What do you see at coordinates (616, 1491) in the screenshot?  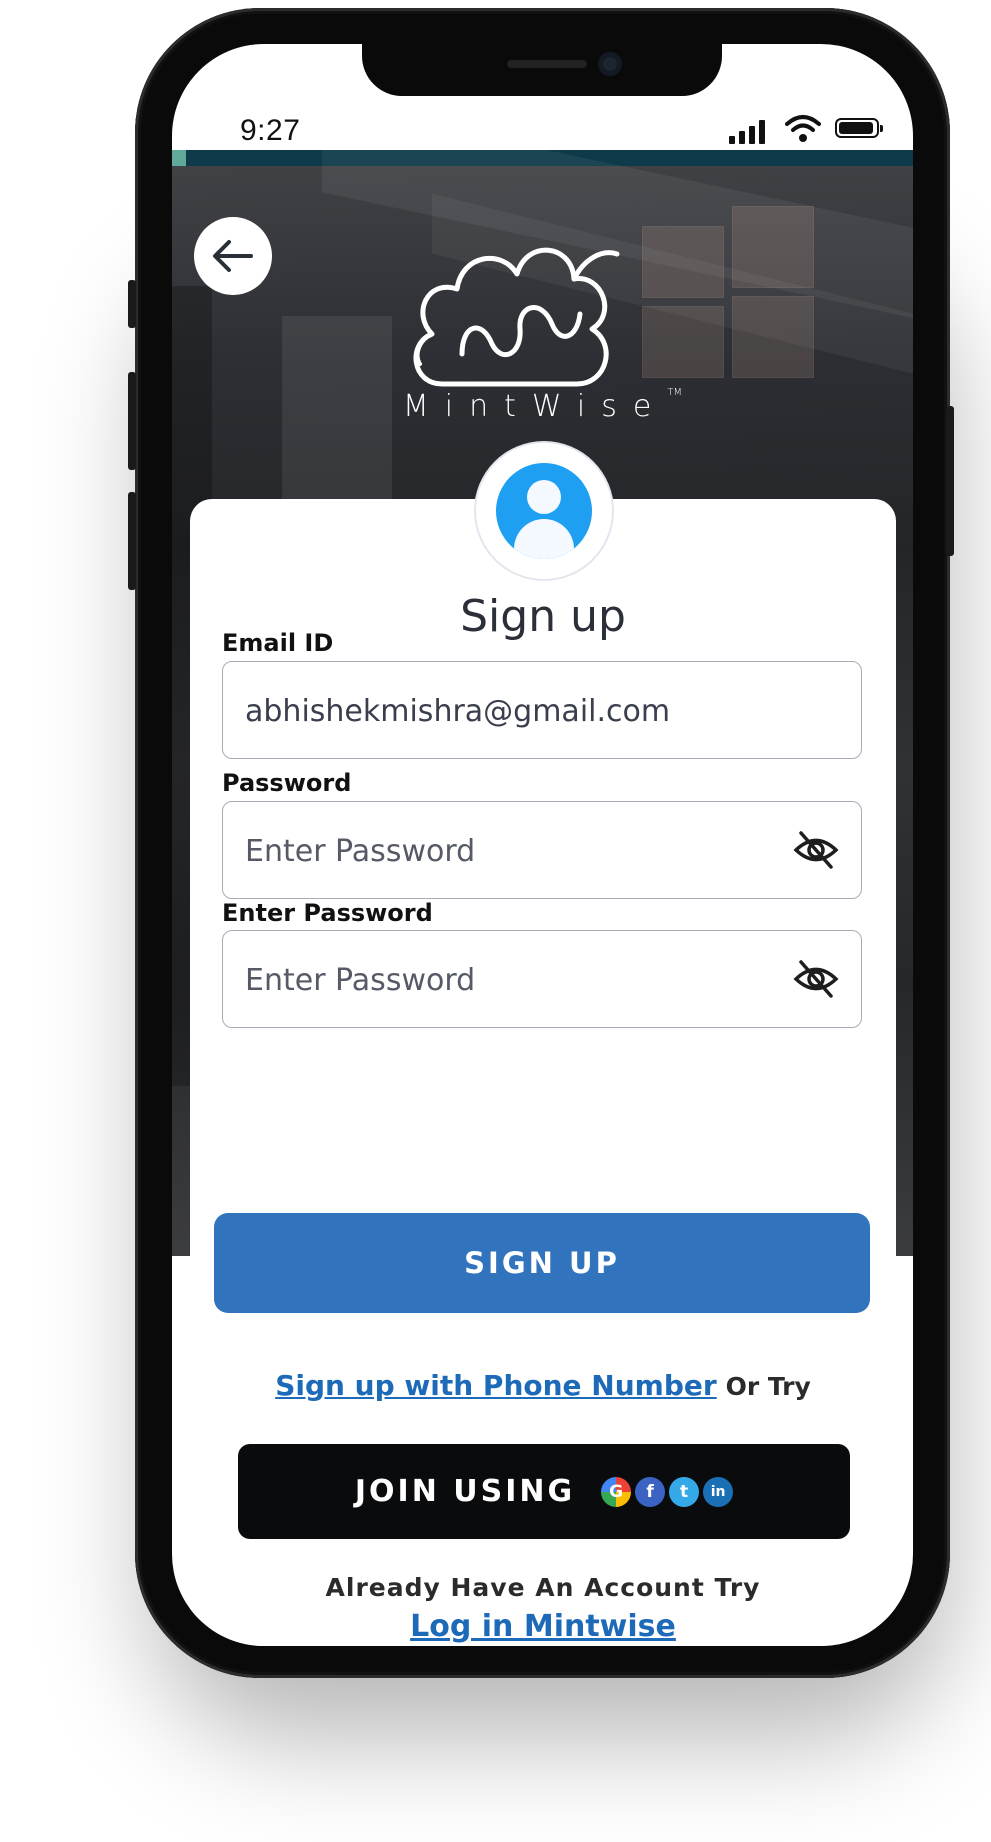 I see `google-icon: G` at bounding box center [616, 1491].